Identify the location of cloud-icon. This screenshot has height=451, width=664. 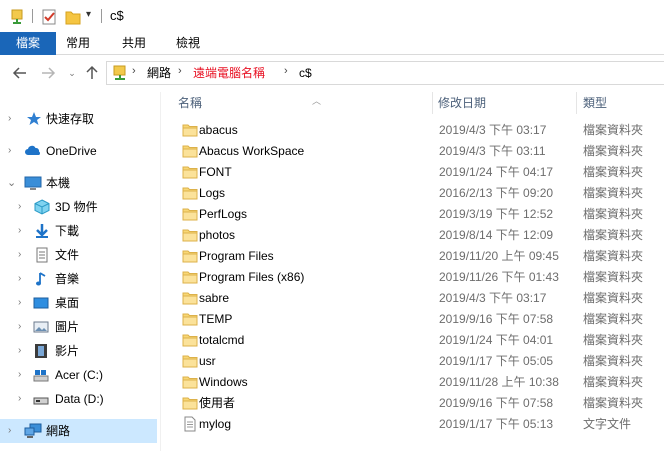
(32, 151).